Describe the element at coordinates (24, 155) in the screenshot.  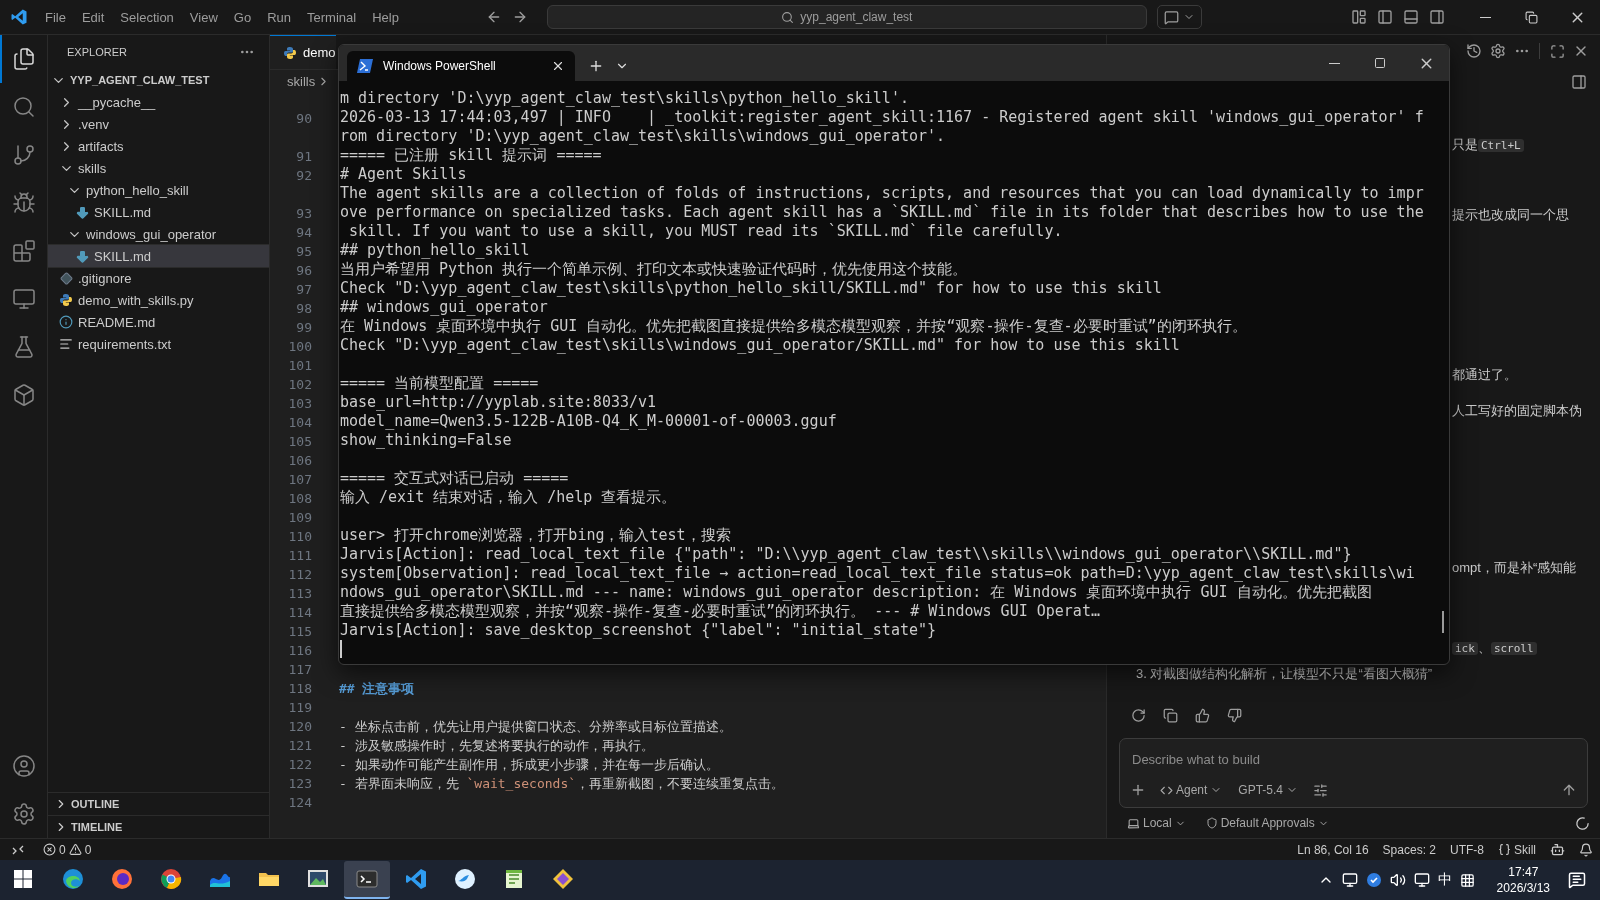
I see `branch-icon` at that location.